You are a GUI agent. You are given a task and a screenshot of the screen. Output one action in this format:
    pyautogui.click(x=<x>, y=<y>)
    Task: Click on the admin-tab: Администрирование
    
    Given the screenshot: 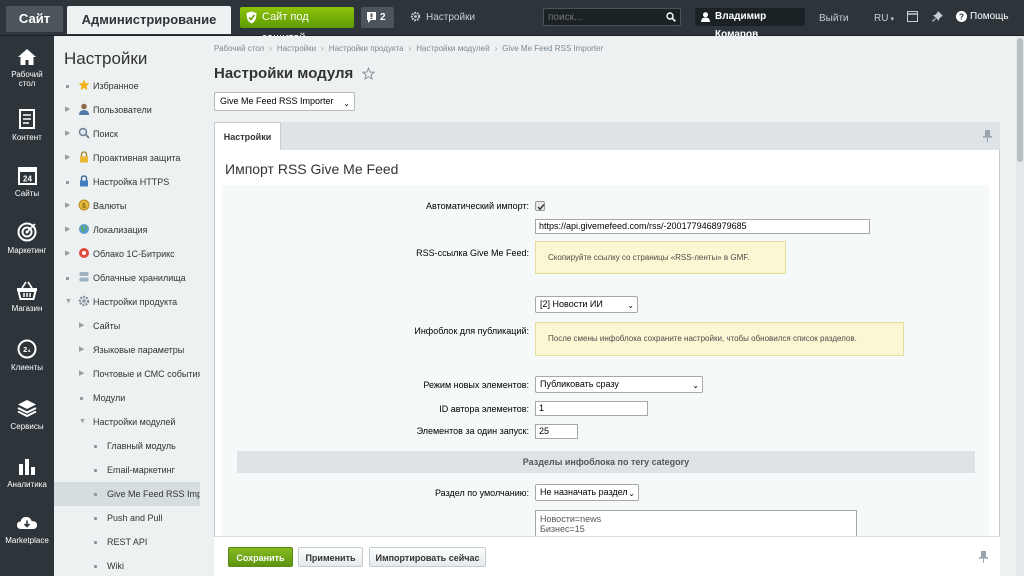 What is the action you would take?
    pyautogui.click(x=149, y=20)
    